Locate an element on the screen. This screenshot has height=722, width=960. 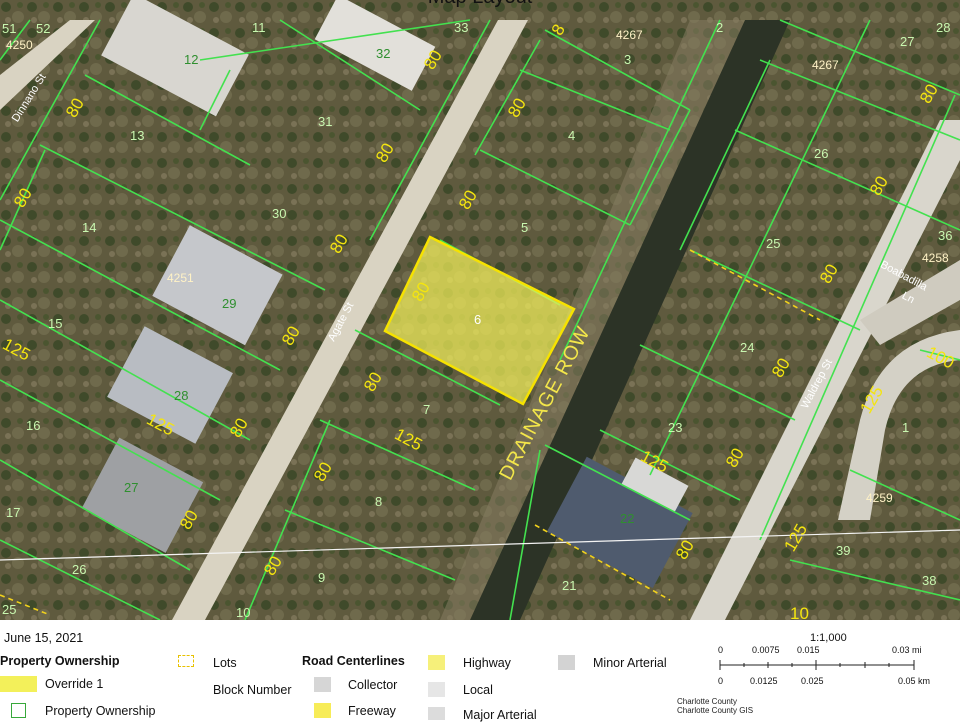
scale-km-0: 0 is located at coordinates (721, 681).